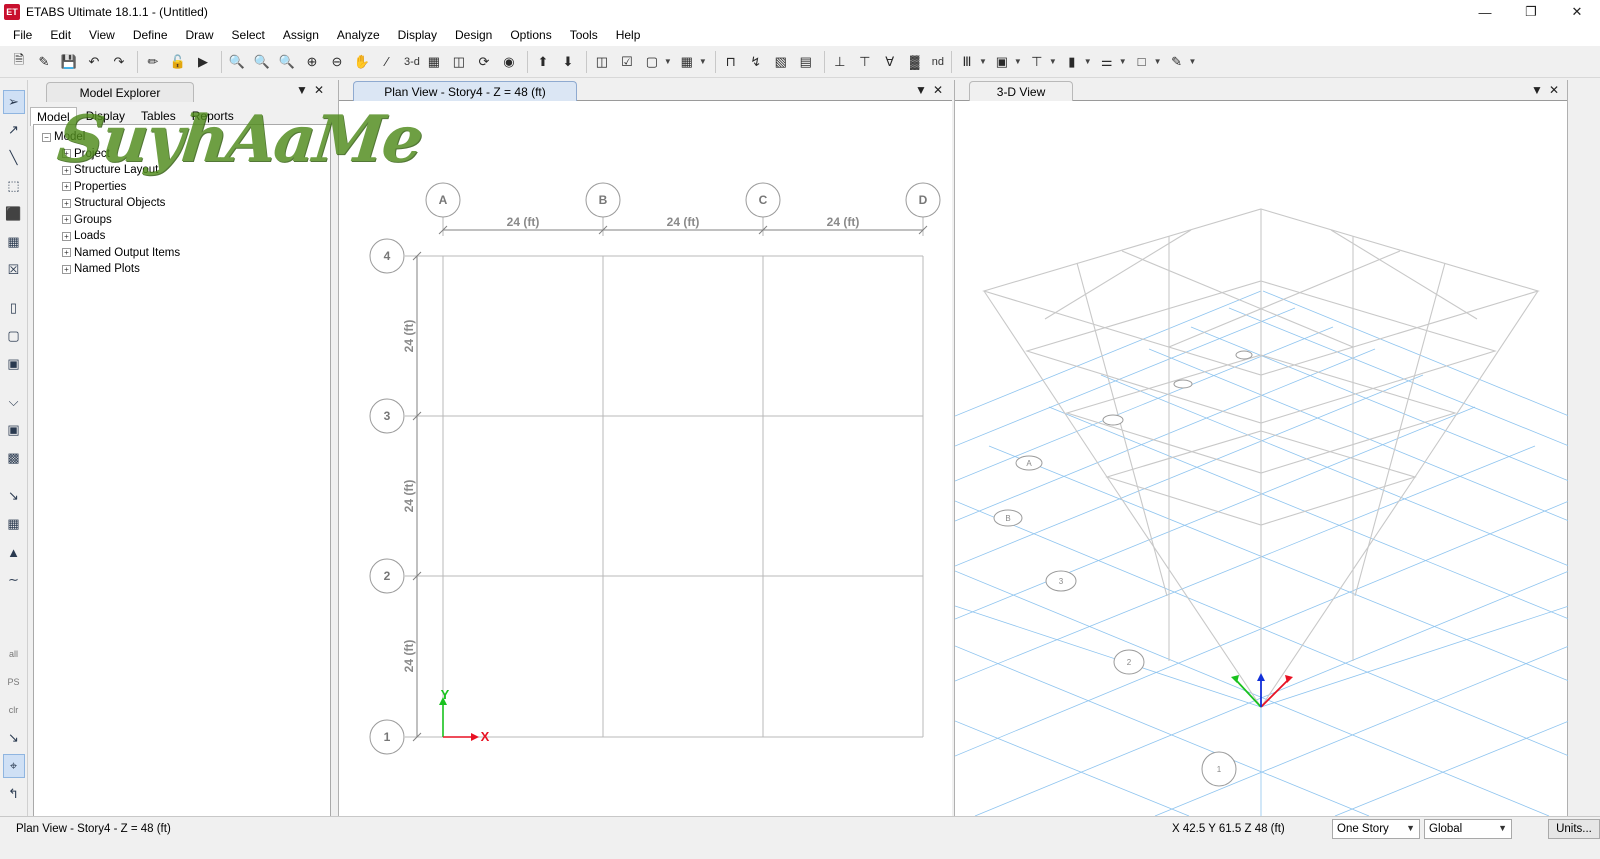 Image resolution: width=1600 pixels, height=859 pixels. What do you see at coordinates (182, 220) in the screenshot?
I see `tree-item-groups: + Groups` at bounding box center [182, 220].